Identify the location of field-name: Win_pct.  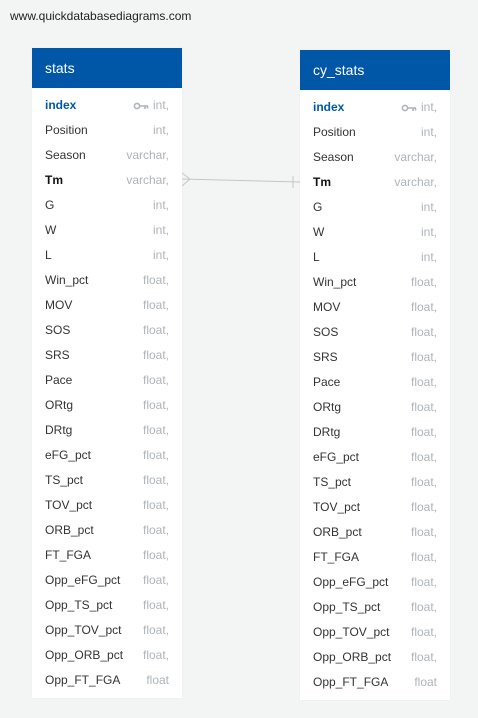
(335, 282).